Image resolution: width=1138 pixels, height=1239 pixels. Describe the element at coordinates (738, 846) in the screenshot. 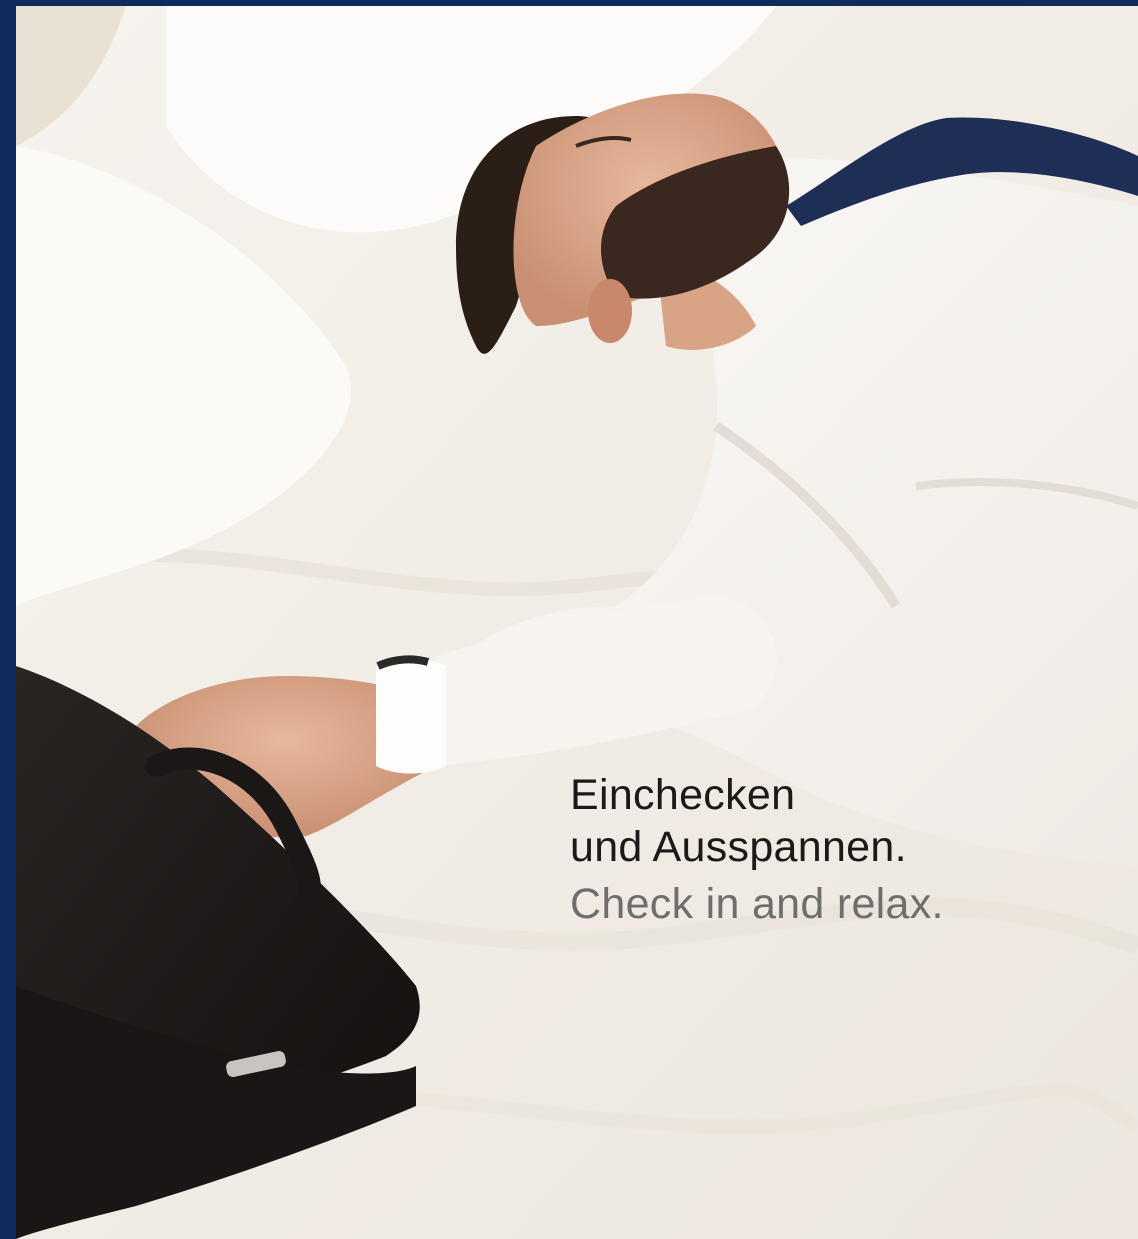

I see `headline-line-2: und Ausspannen.` at that location.